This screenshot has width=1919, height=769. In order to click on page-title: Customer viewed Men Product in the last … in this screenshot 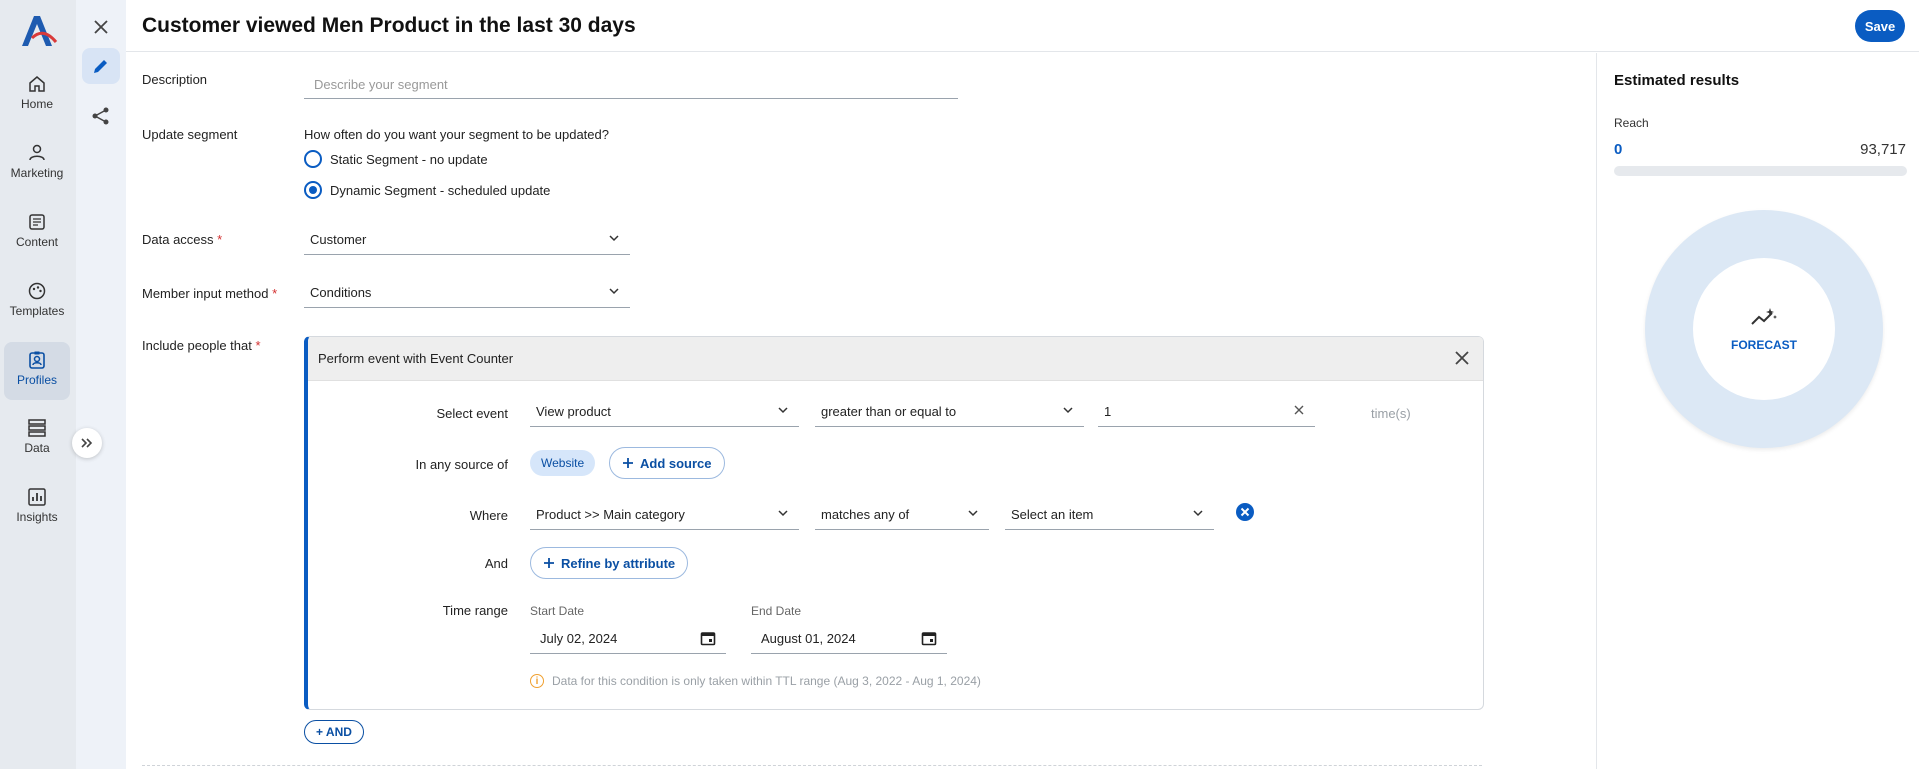, I will do `click(389, 25)`.